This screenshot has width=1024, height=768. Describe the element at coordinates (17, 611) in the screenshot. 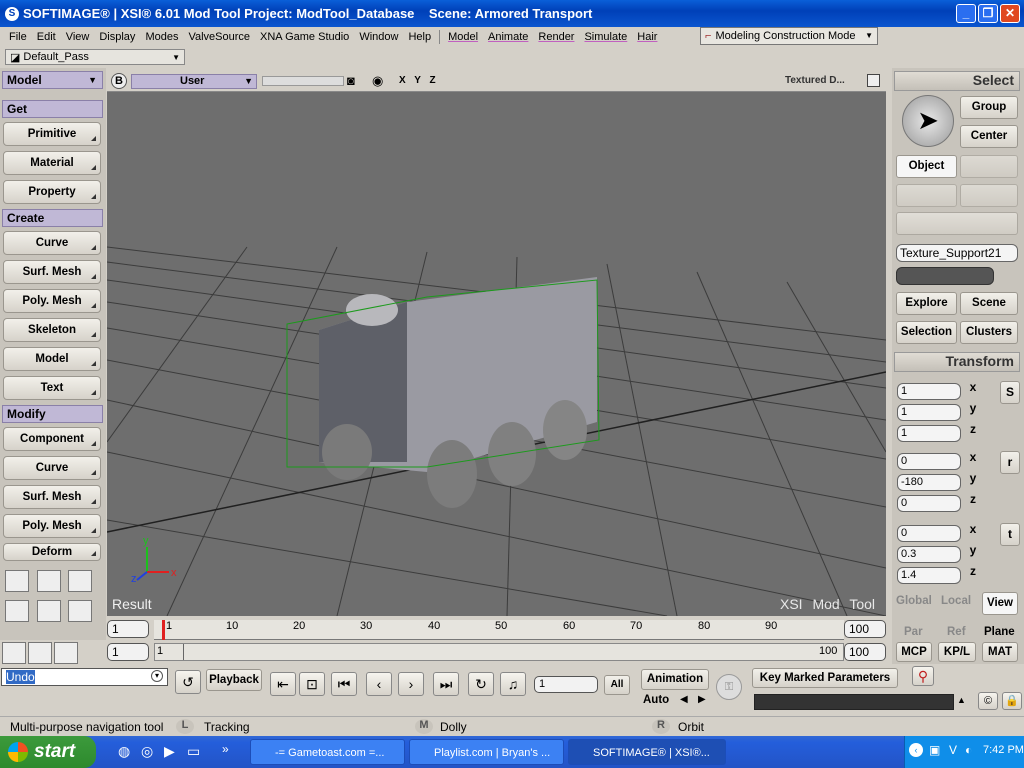

I see `layout-graph-icon` at that location.